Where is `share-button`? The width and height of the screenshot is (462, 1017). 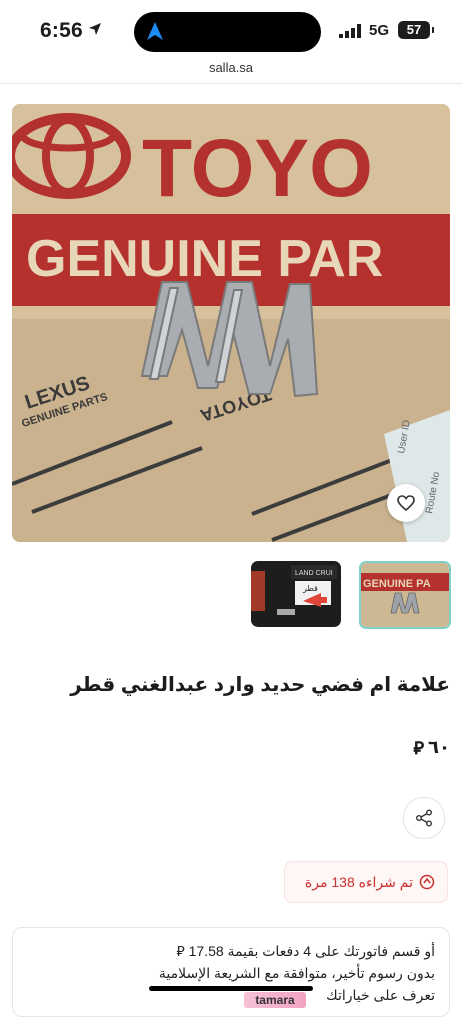
share-button is located at coordinates (424, 818).